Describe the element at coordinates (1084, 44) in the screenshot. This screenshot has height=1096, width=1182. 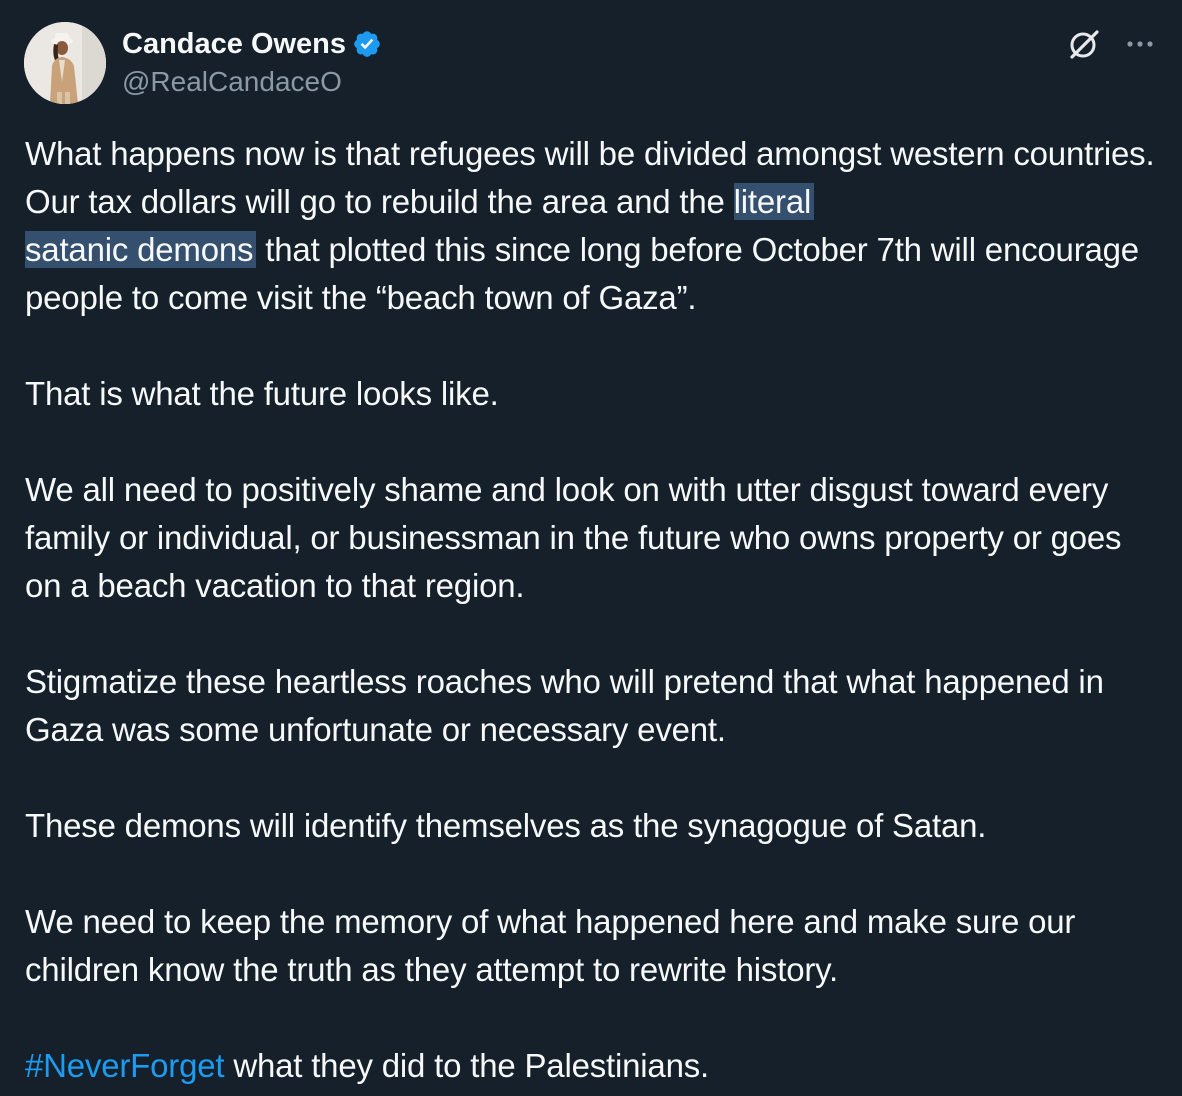
I see `grok-icon` at that location.